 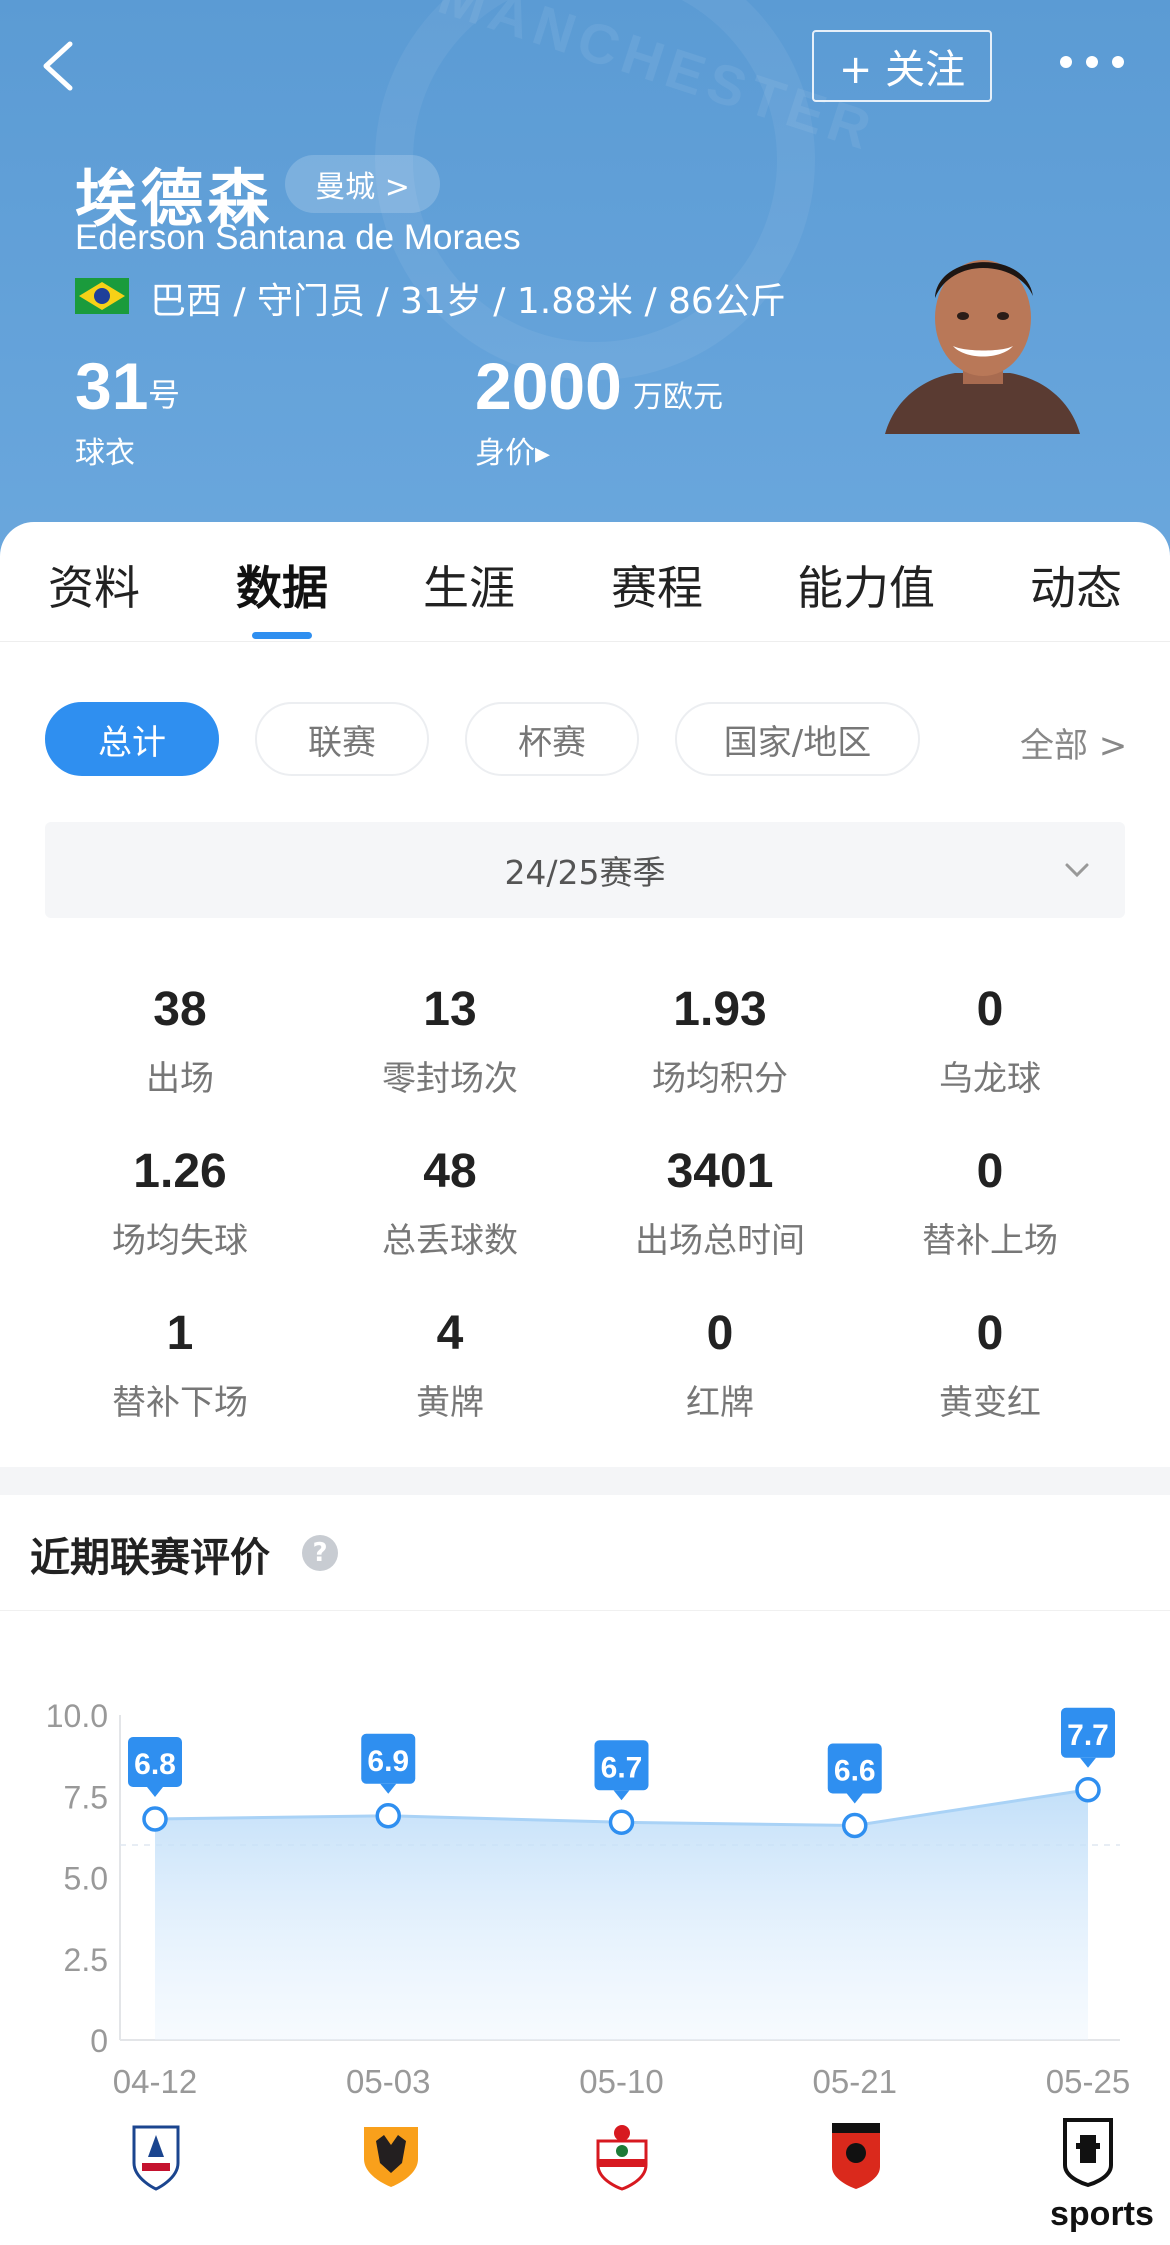 I want to click on season-label: 24/25赛季, so click(x=585, y=872).